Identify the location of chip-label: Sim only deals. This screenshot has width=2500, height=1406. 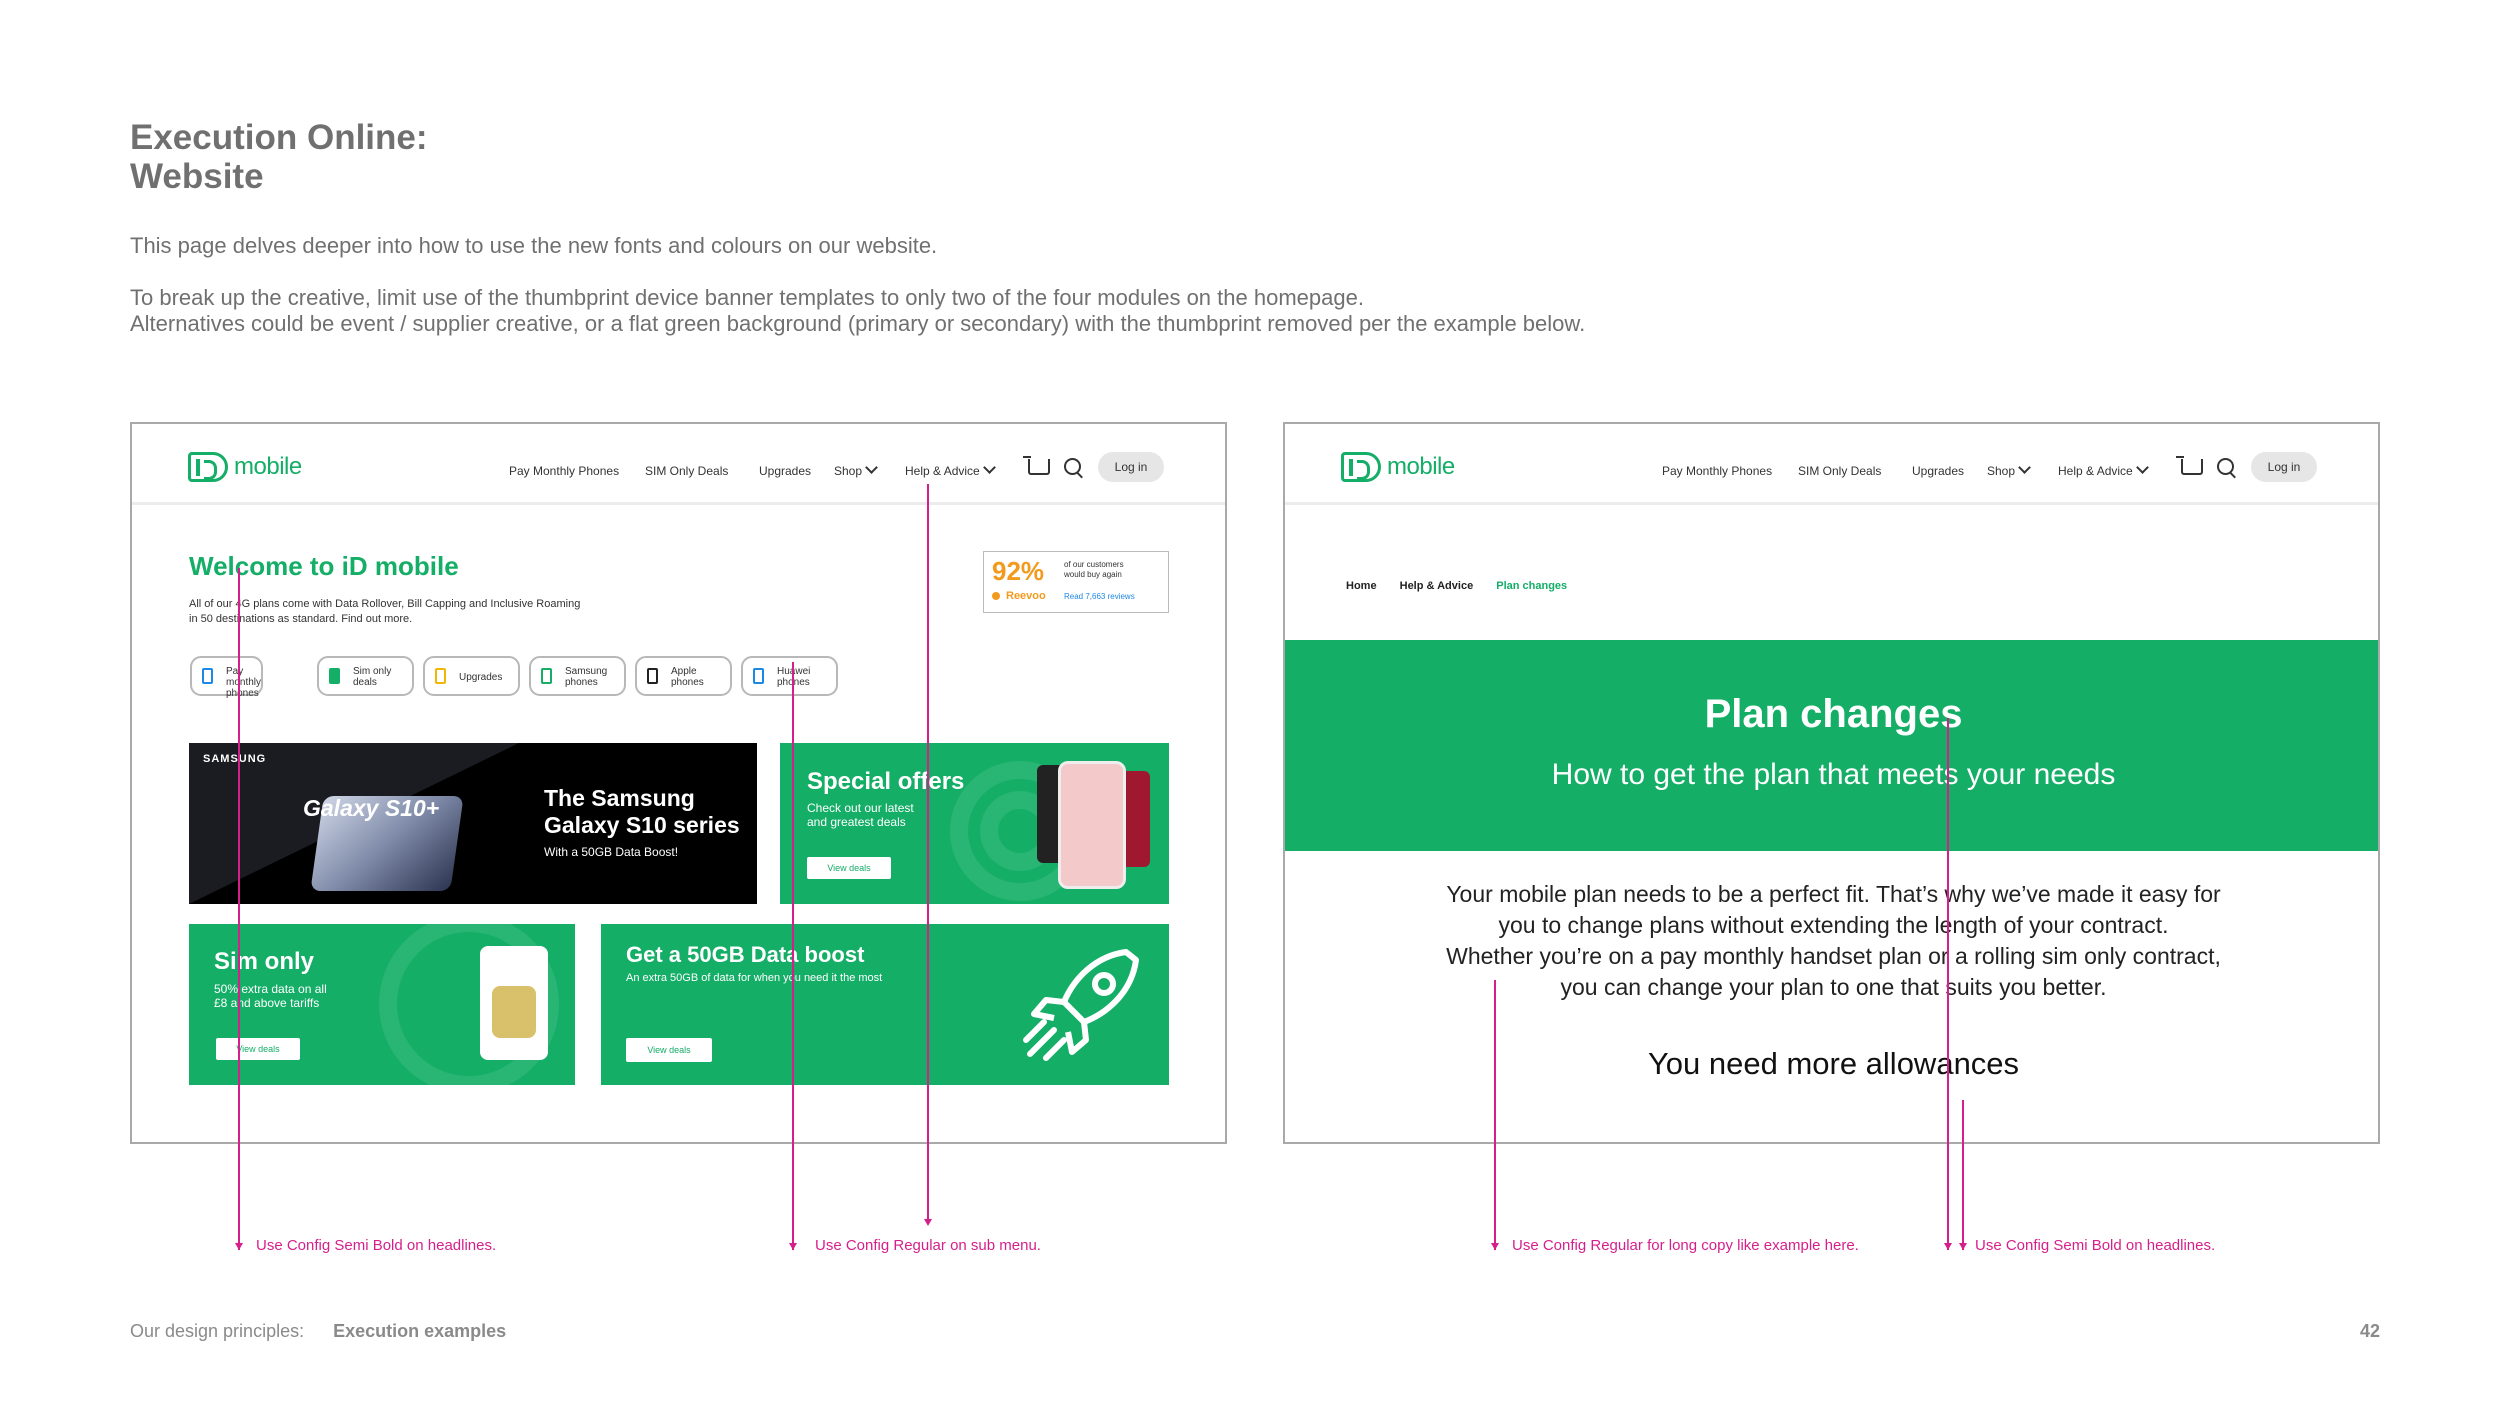
(372, 677).